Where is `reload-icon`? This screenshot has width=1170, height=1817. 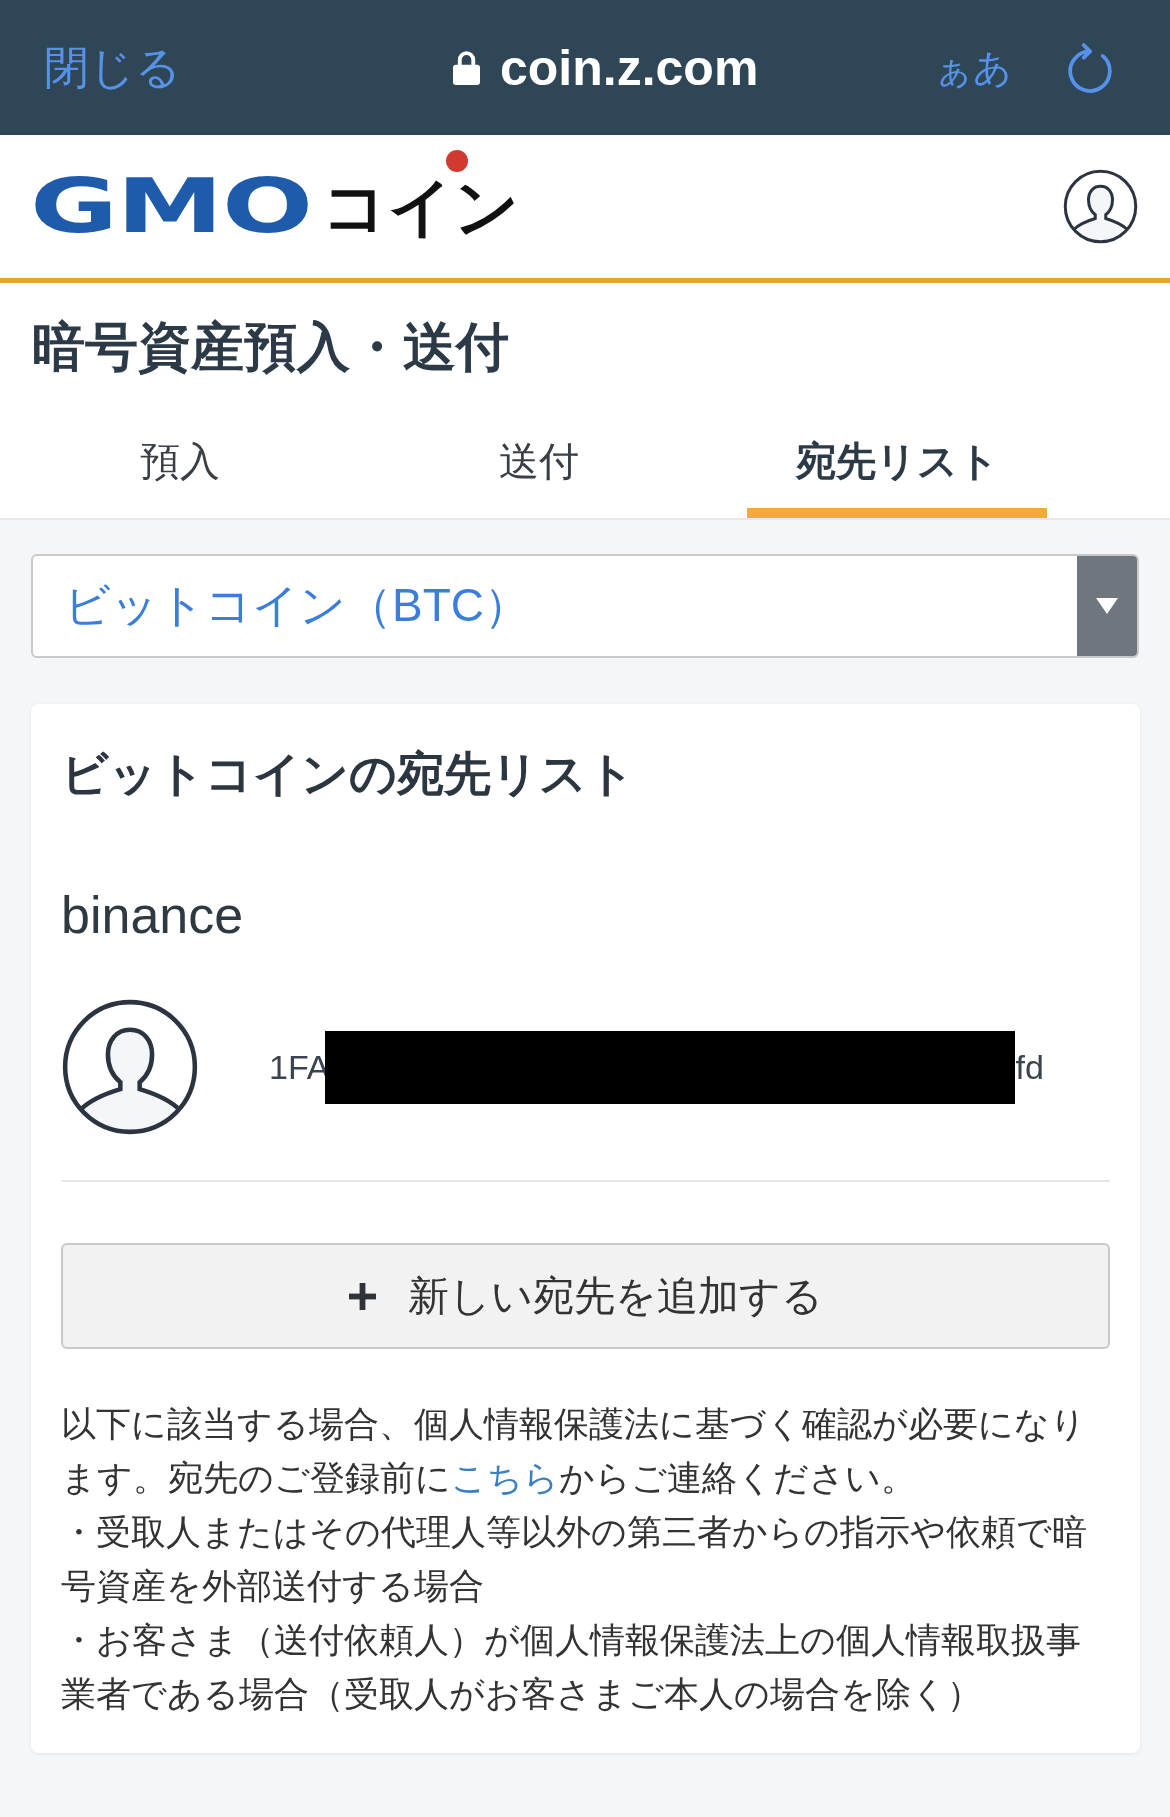 reload-icon is located at coordinates (1090, 67).